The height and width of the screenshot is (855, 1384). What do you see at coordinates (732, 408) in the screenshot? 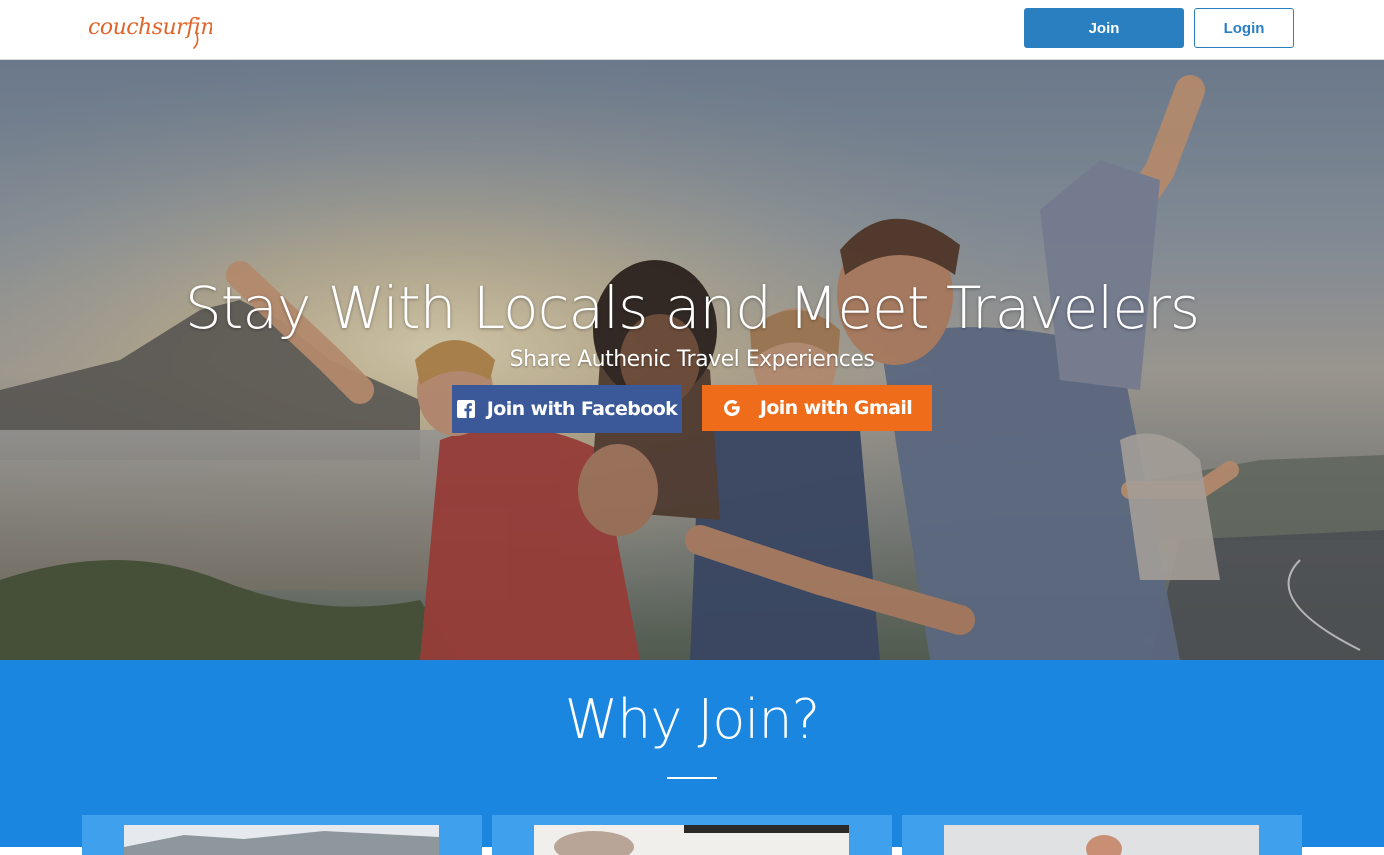
I see `google-icon` at bounding box center [732, 408].